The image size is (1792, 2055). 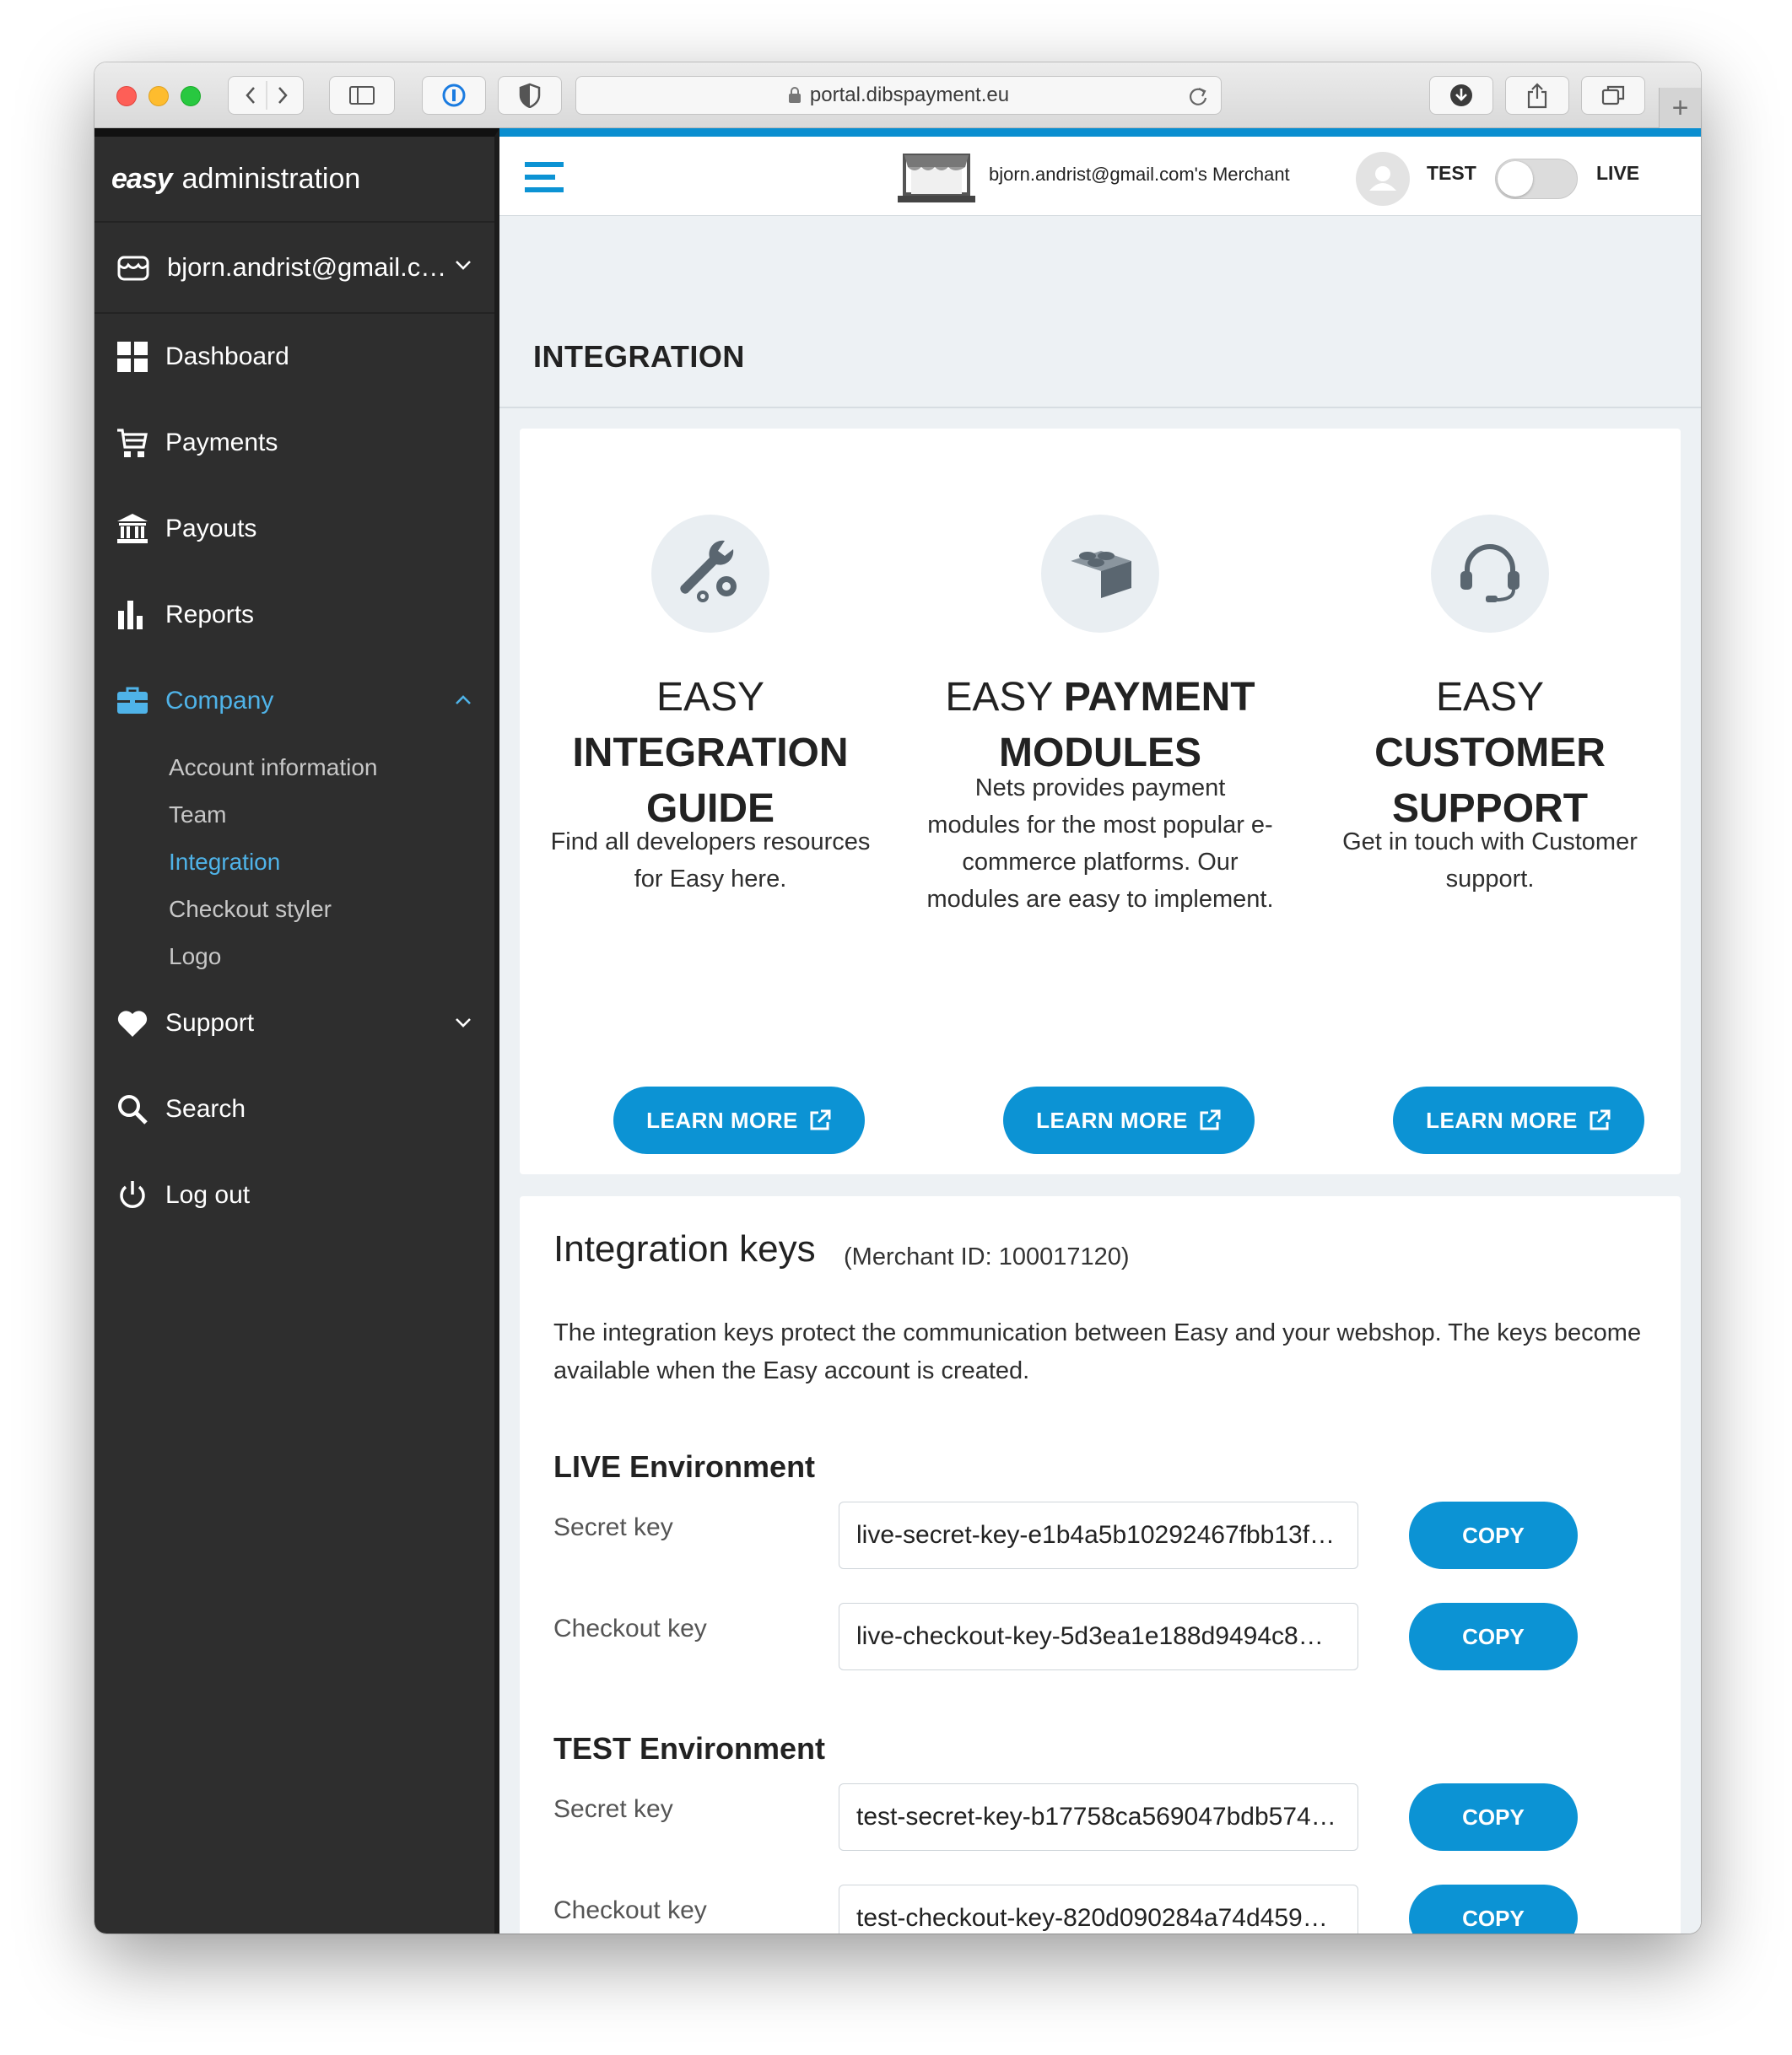 I want to click on address-bar: portal.dibspayment.eu, so click(x=898, y=95).